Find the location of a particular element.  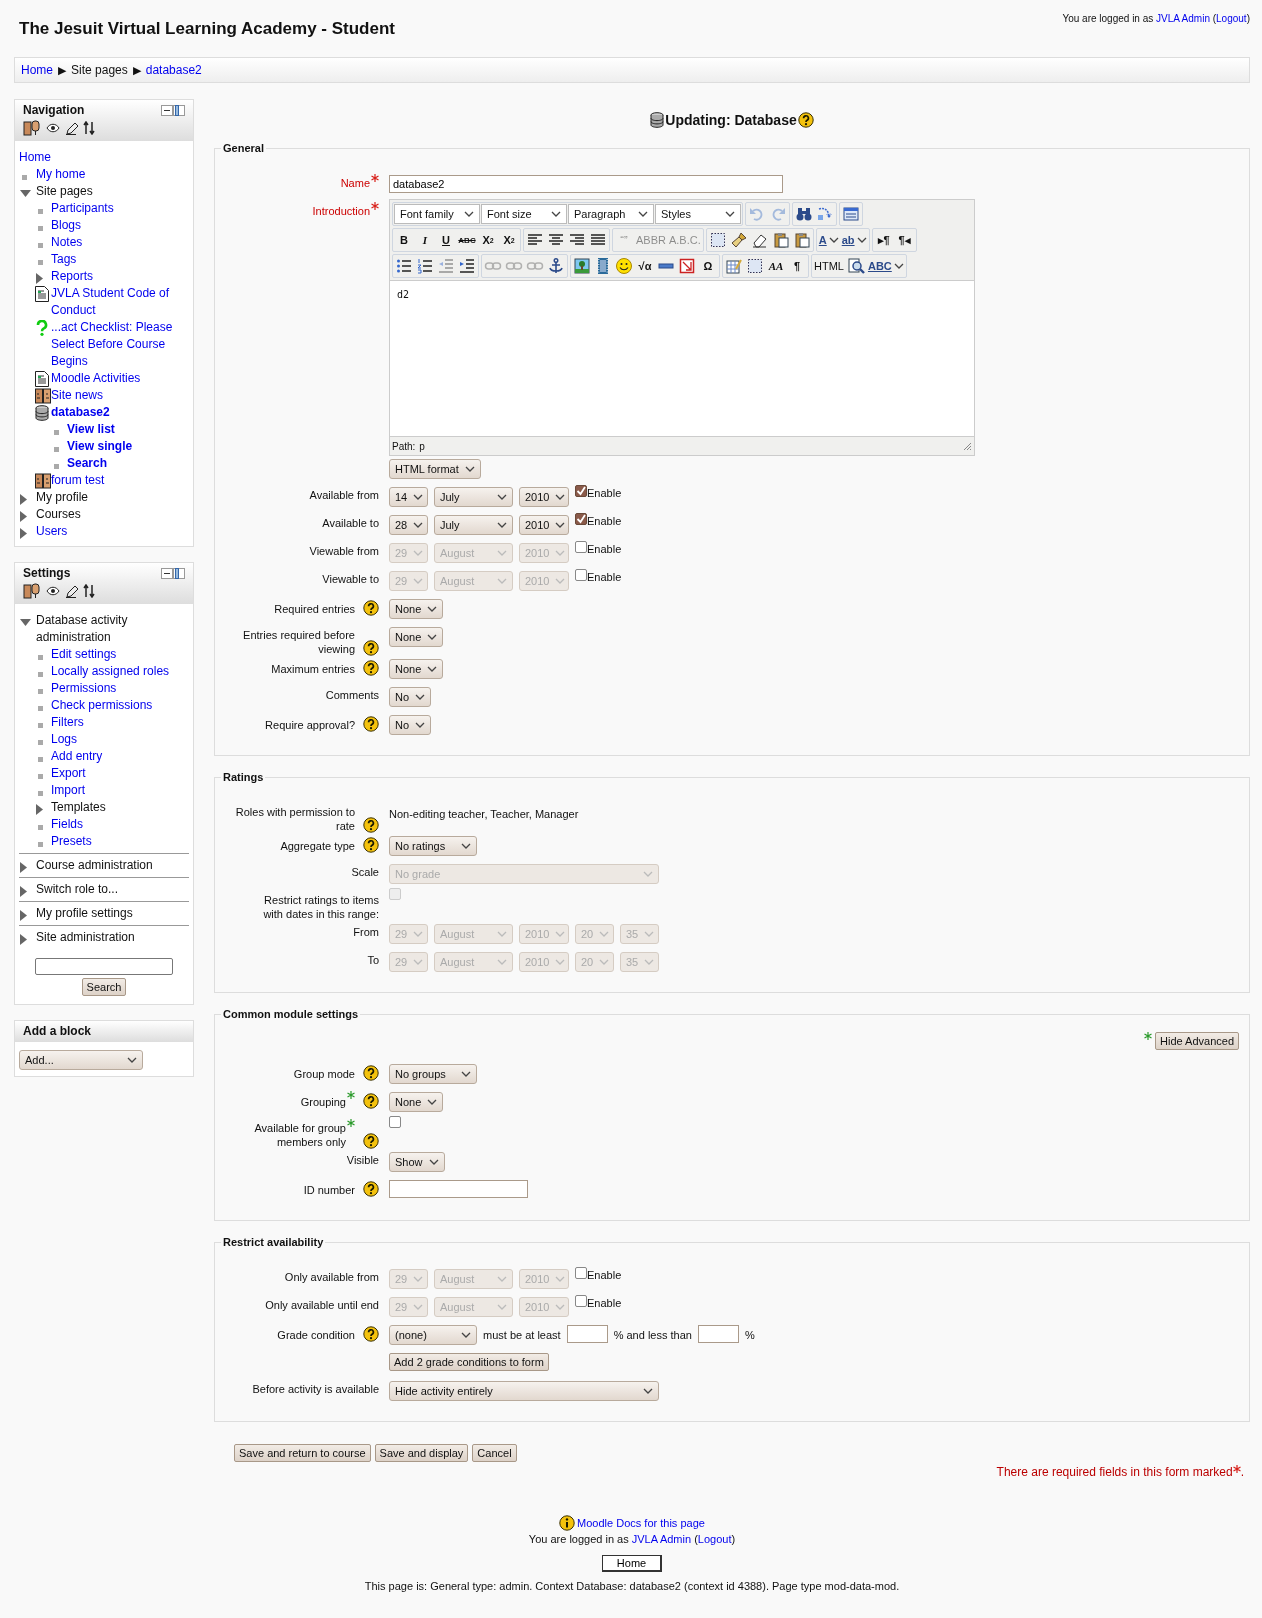

tree-link: Presets is located at coordinates (71, 841).